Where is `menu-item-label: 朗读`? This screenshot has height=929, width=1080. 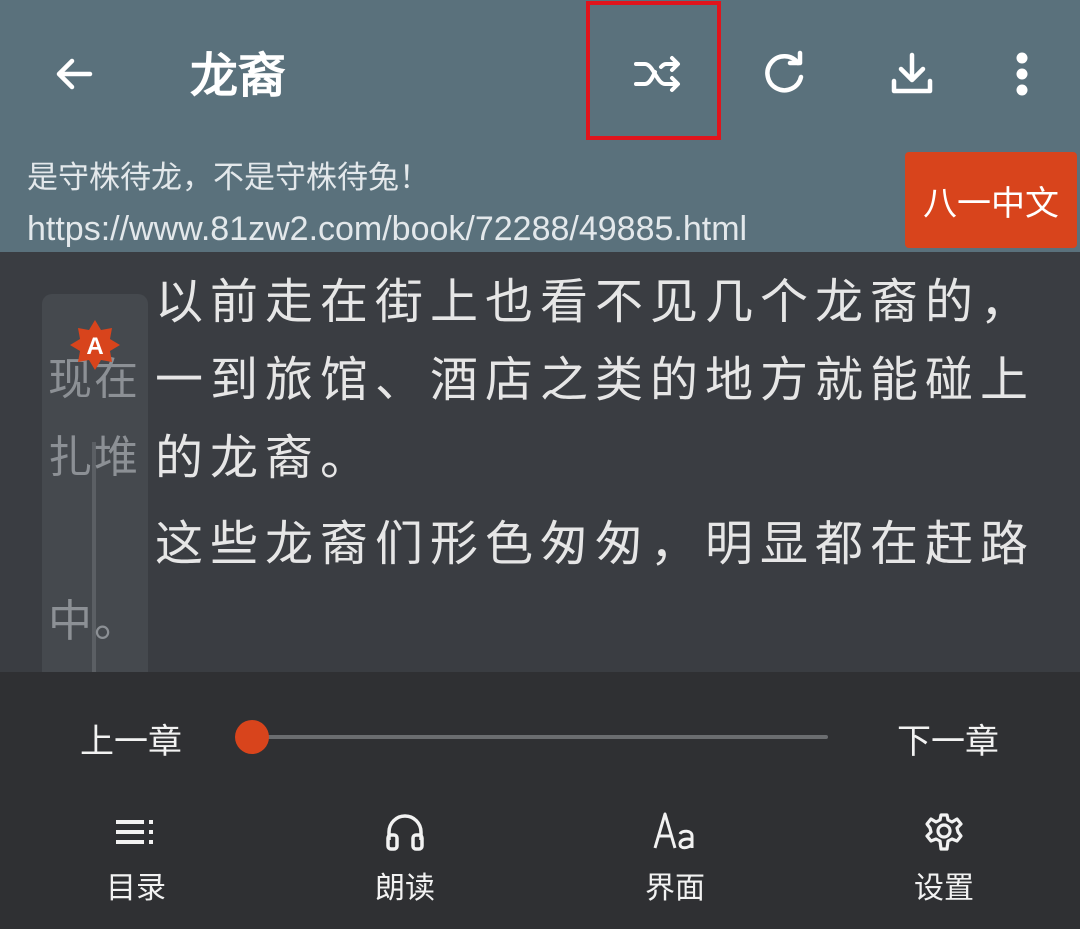
menu-item-label: 朗读 is located at coordinates (405, 888).